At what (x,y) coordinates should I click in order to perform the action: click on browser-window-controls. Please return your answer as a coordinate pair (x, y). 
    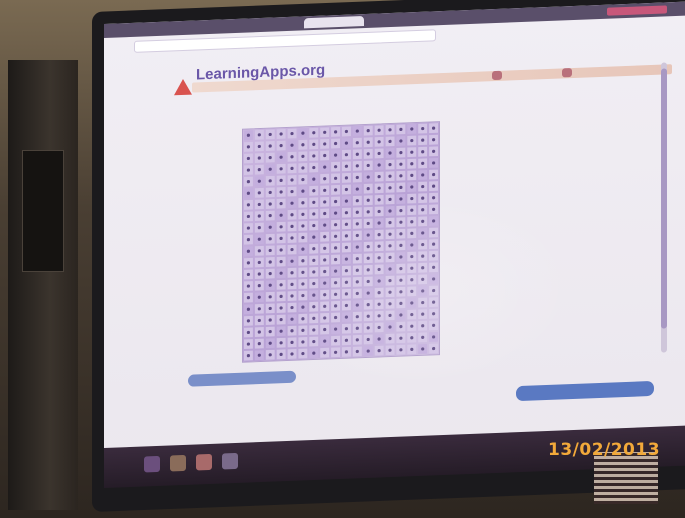
    Looking at the image, I should click on (637, 10).